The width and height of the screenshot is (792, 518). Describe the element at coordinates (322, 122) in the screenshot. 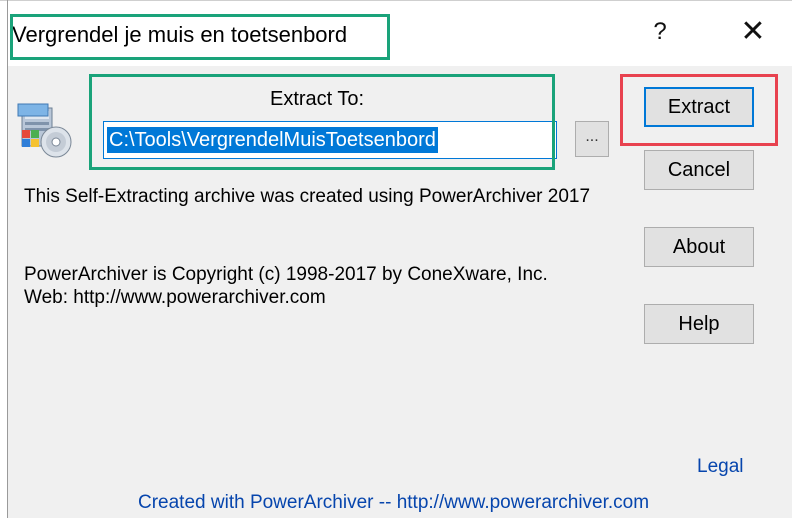

I see `extract-path-highlight-box` at that location.